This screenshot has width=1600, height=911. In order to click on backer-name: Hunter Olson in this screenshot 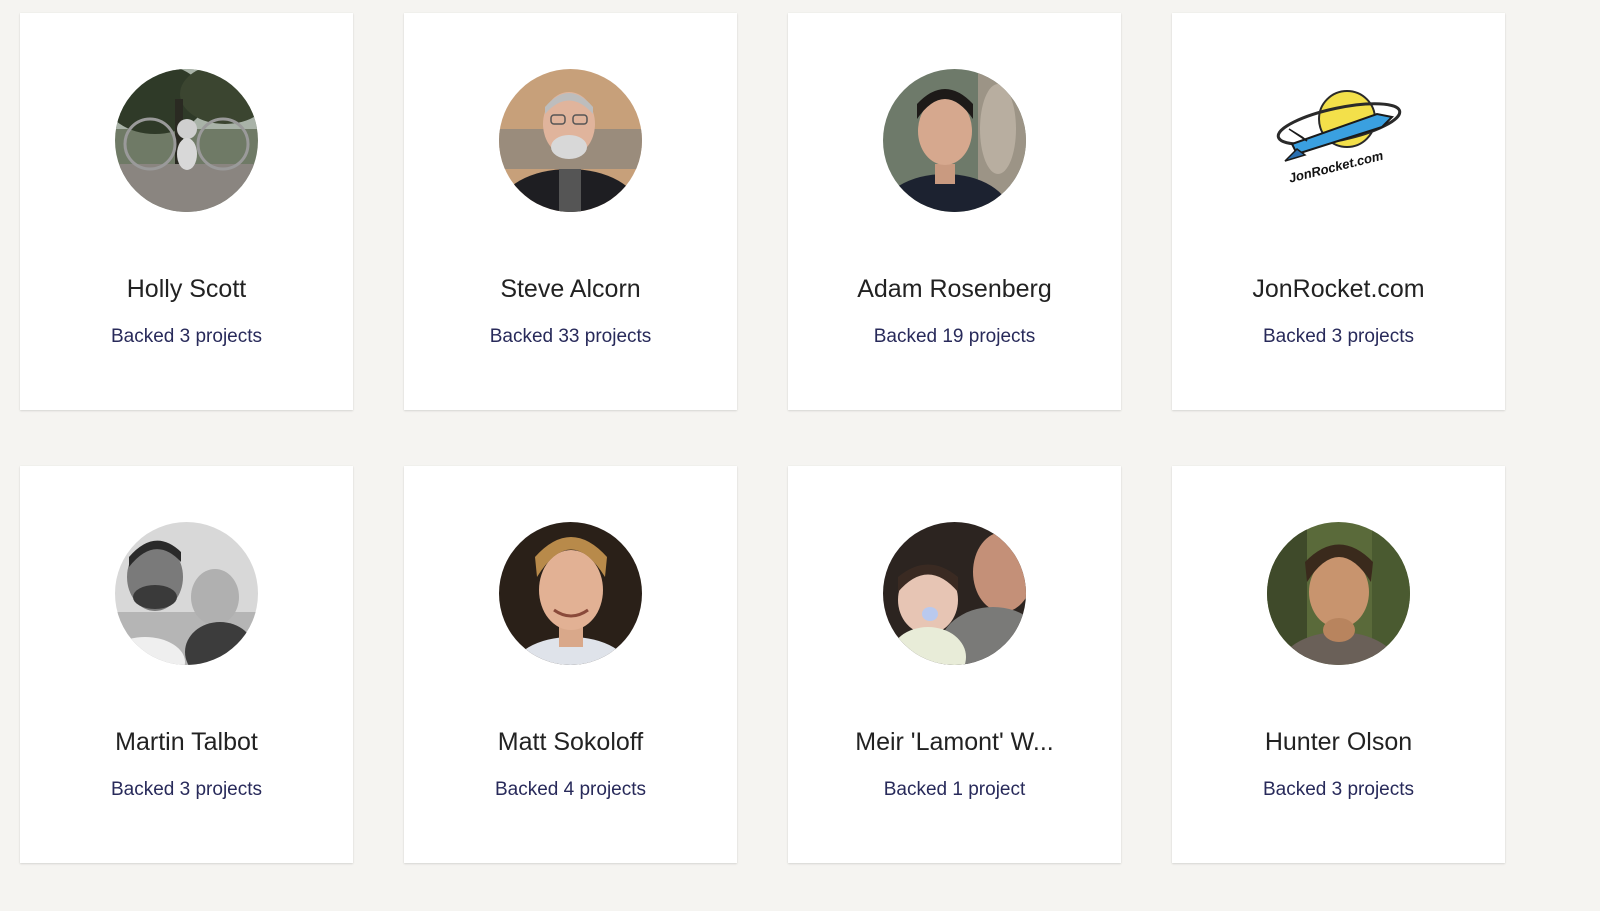, I will do `click(1338, 742)`.